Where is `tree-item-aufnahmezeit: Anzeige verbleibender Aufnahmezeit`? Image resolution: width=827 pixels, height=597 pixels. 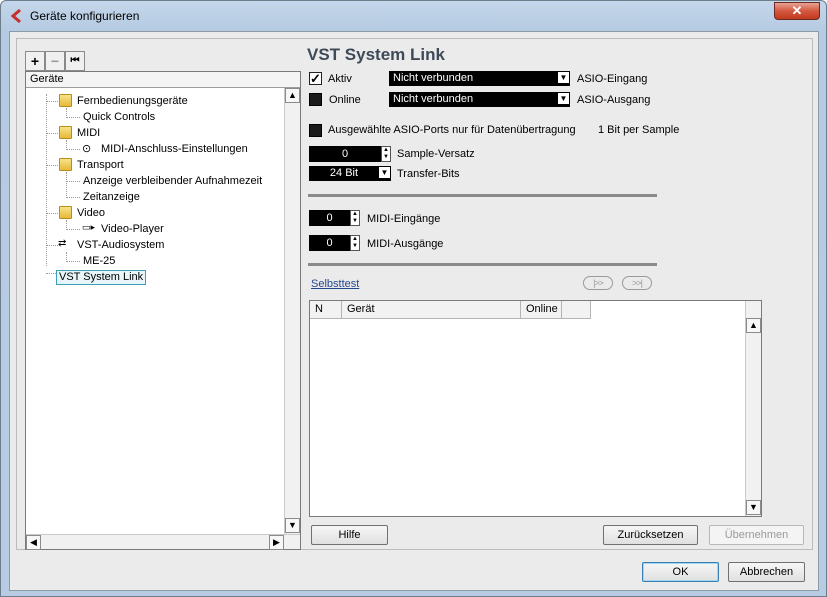
tree-item-aufnahmezeit: Anzeige verbleibender Aufnahmezeit is located at coordinates (172, 181).